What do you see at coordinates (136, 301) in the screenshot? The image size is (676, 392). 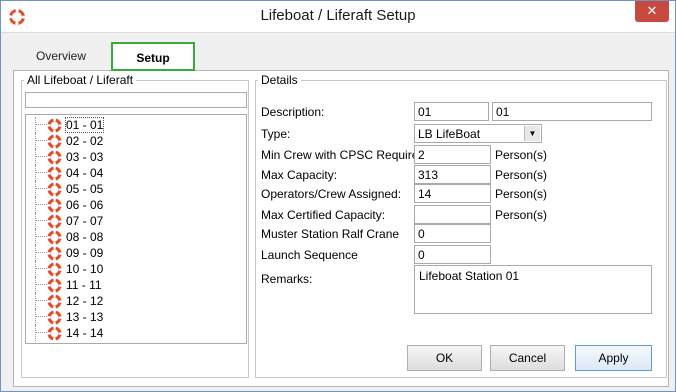 I see `tree-item: 12 - 12` at bounding box center [136, 301].